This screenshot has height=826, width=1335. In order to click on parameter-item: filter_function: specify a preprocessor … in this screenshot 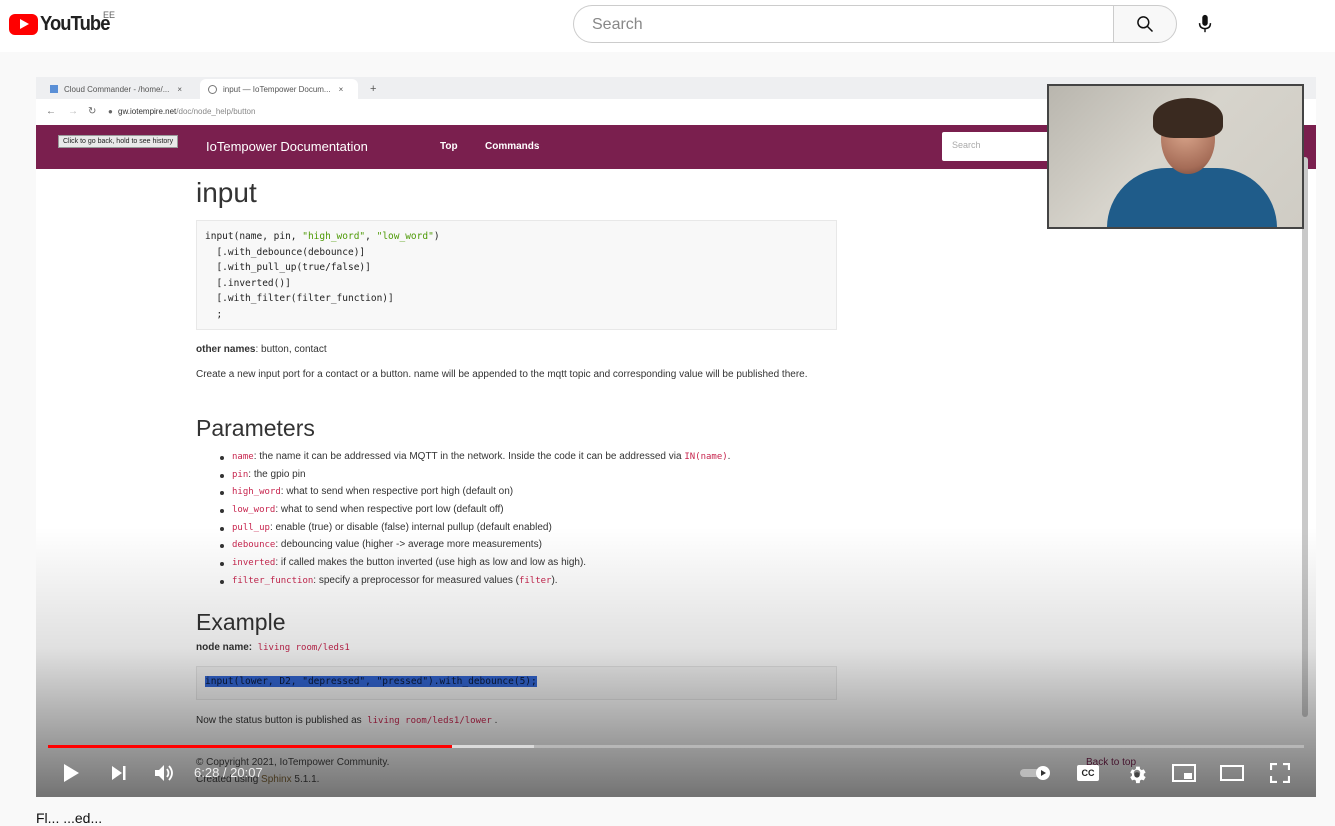, I will do `click(474, 584)`.